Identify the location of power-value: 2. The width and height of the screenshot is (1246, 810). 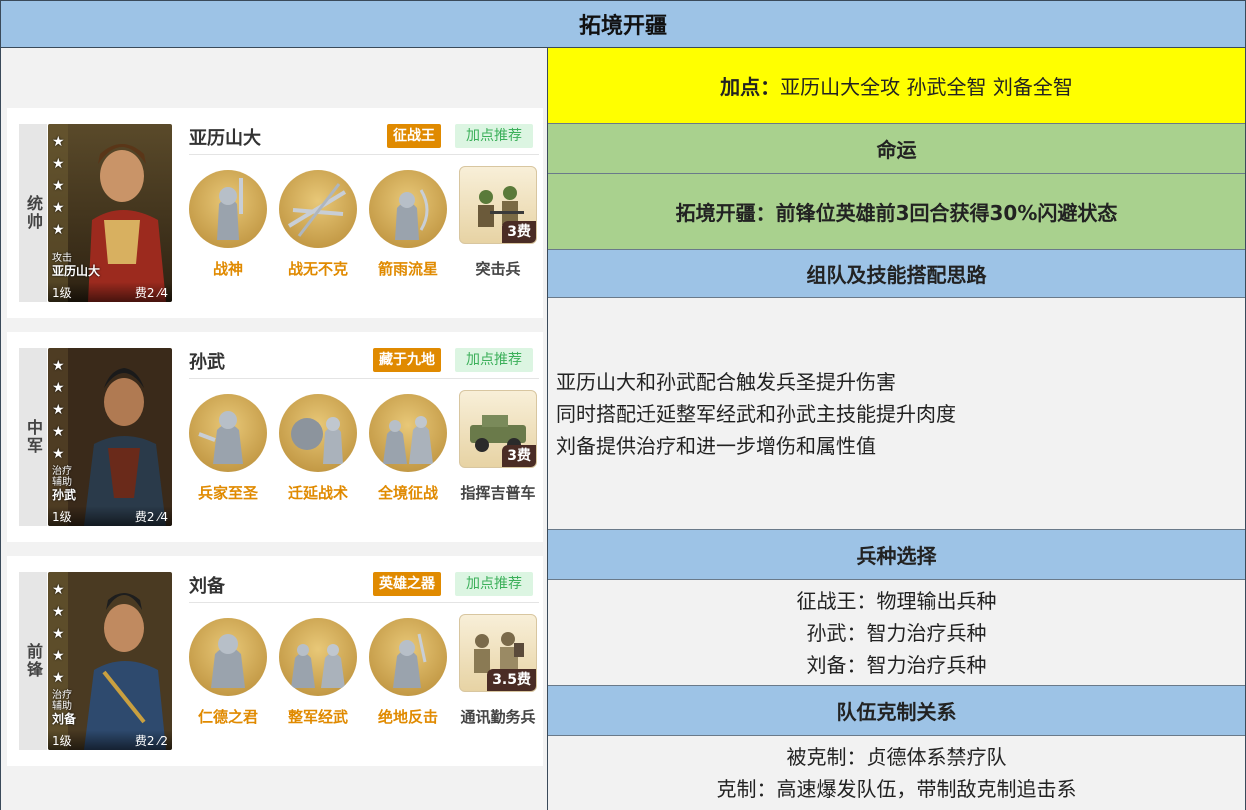
(164, 740).